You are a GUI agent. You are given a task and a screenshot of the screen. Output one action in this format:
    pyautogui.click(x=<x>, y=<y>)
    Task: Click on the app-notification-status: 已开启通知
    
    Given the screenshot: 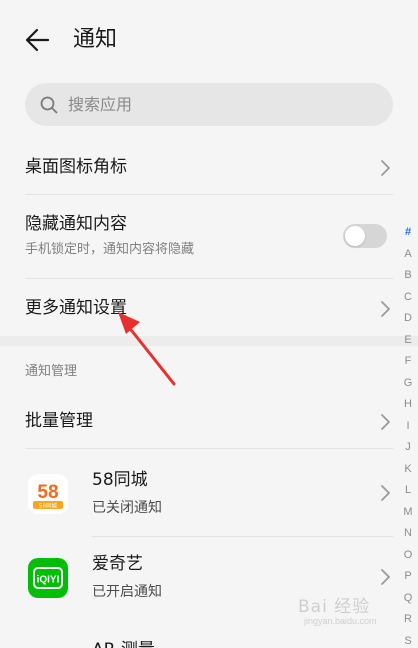 What is the action you would take?
    pyautogui.click(x=127, y=592)
    